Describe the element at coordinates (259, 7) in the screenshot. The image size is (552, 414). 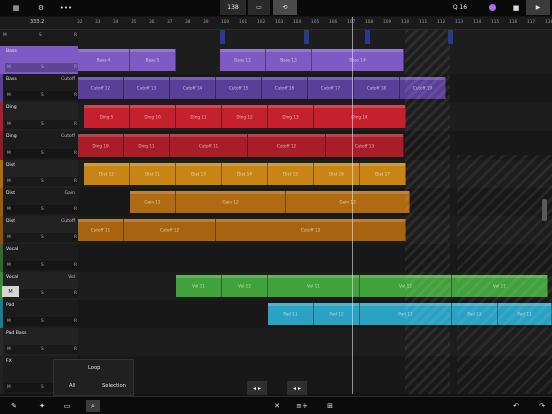
I see `pattern-view-button: ▭` at that location.